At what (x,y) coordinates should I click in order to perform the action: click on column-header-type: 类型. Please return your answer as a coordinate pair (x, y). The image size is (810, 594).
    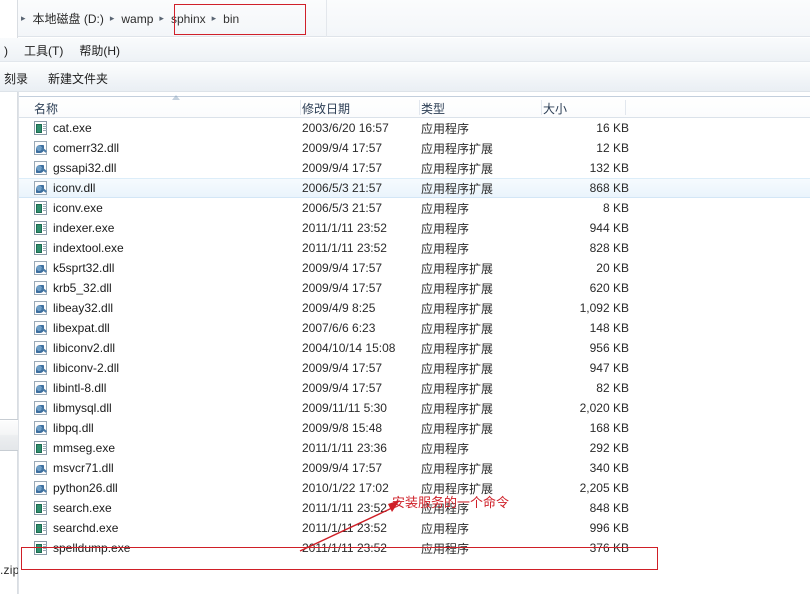
    Looking at the image, I should click on (433, 108).